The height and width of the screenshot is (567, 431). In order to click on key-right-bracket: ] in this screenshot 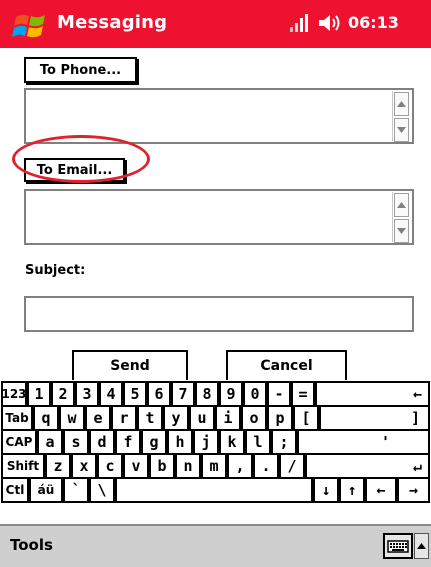, I will do `click(374, 418)`.